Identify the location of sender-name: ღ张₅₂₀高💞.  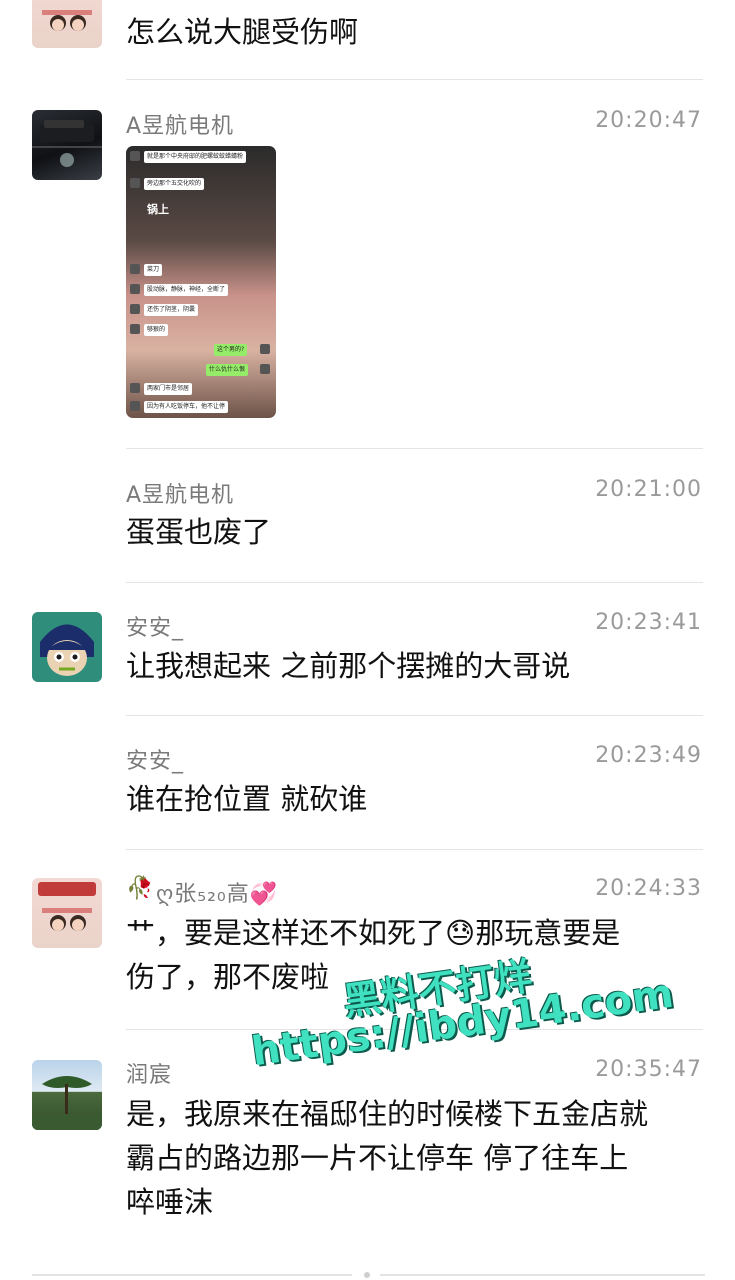
(217, 894).